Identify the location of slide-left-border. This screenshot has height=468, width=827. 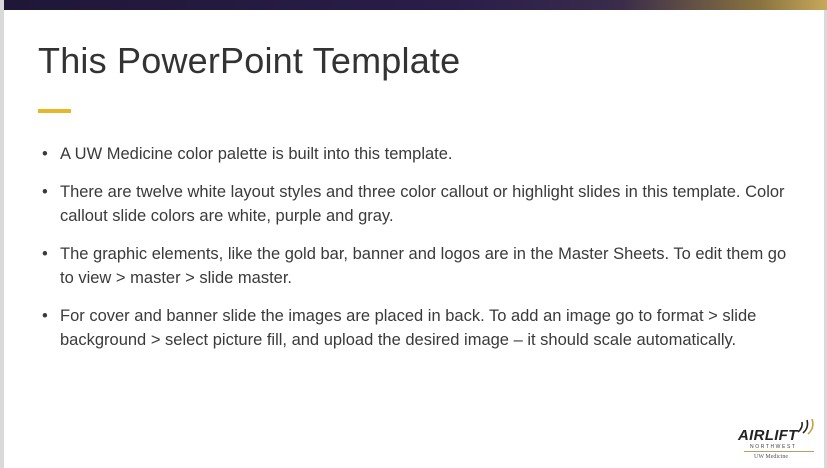
(2, 234).